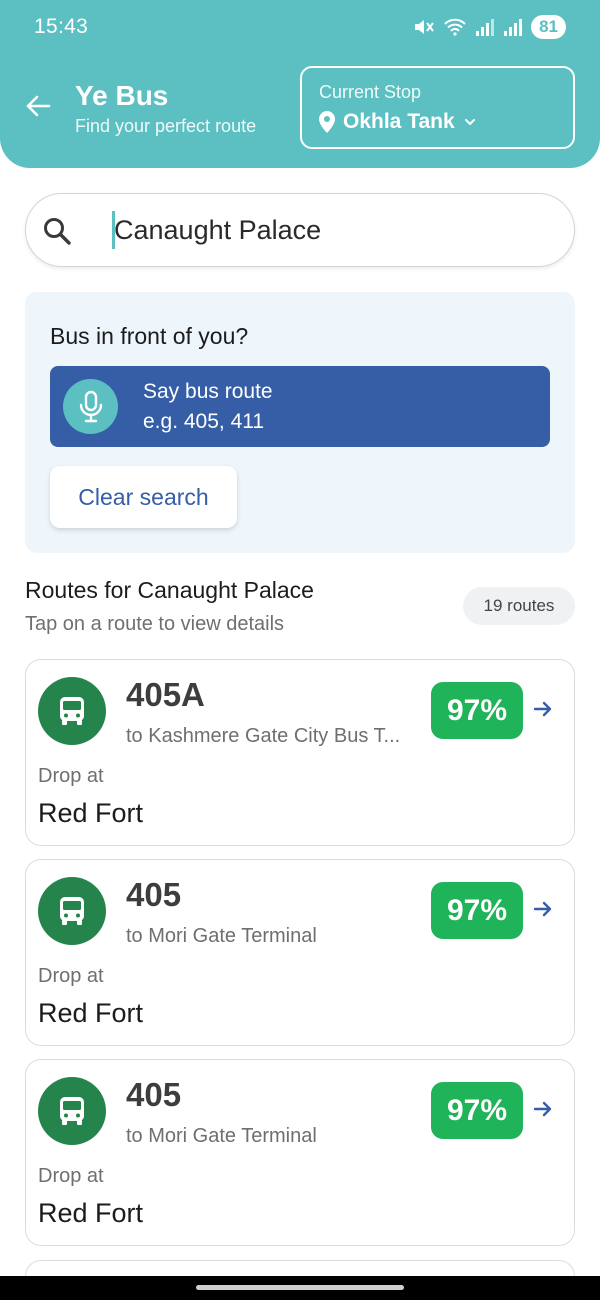 The image size is (600, 1300). Describe the element at coordinates (424, 27) in the screenshot. I see `mute-icon` at that location.